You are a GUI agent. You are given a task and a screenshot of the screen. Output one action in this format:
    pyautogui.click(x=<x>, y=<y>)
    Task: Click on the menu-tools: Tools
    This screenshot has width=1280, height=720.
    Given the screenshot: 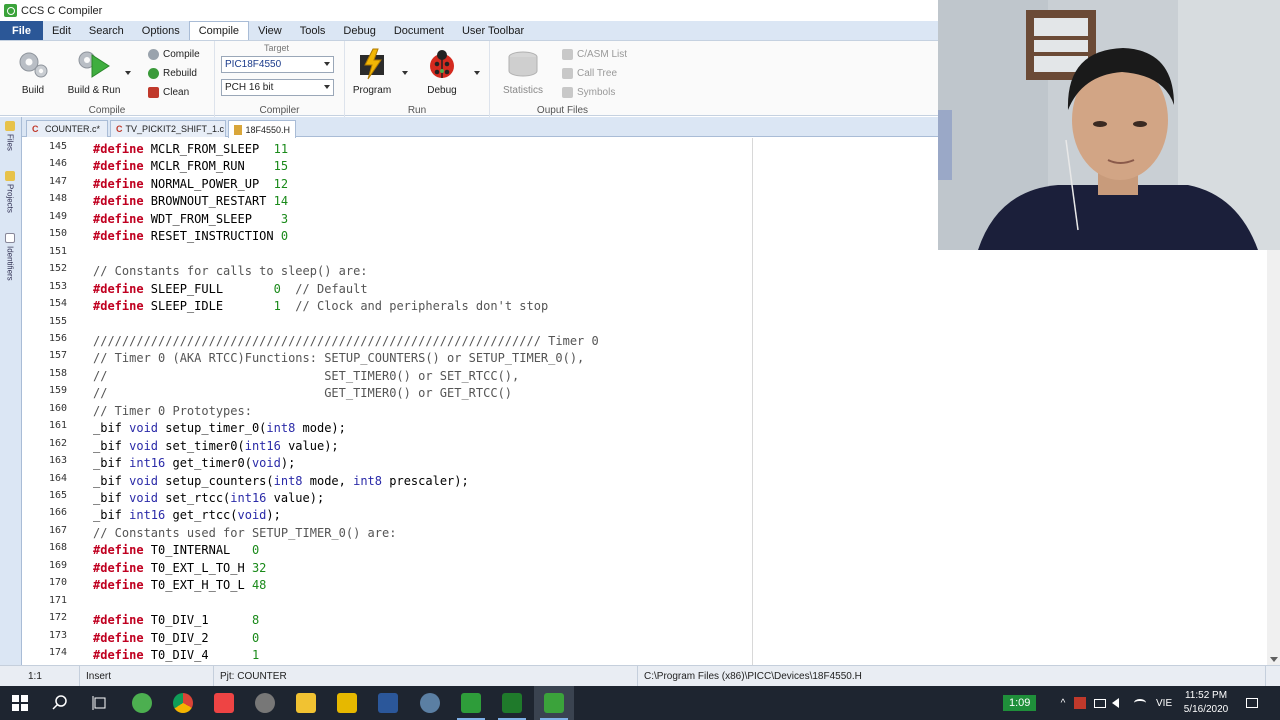 What is the action you would take?
    pyautogui.click(x=313, y=30)
    